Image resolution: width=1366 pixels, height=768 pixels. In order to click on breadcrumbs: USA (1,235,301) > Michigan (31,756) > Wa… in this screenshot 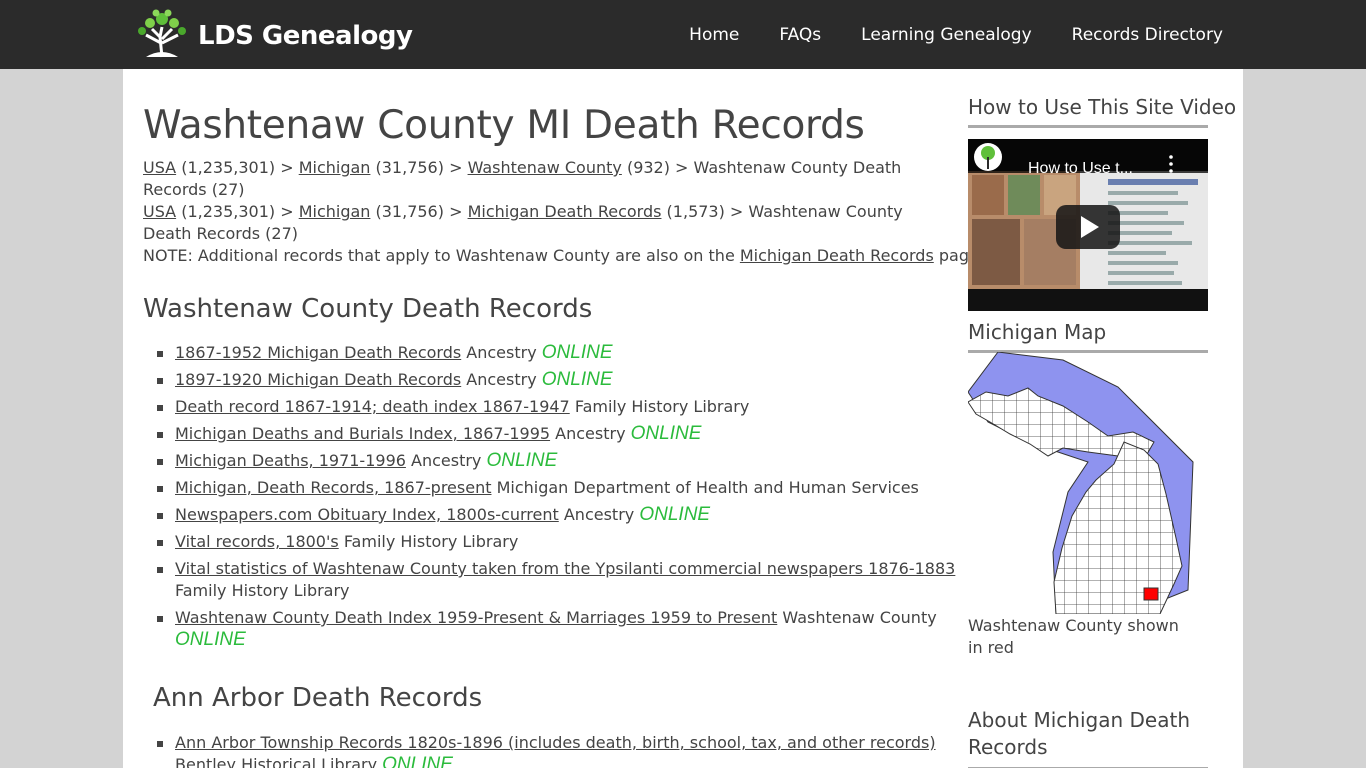, I will do `click(543, 201)`.